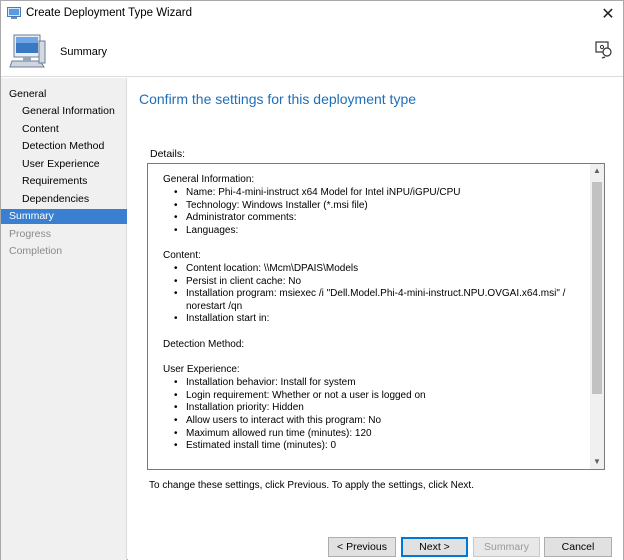 The width and height of the screenshot is (624, 560). I want to click on sidebar-item-dependencies: Dependencies, so click(64, 199).